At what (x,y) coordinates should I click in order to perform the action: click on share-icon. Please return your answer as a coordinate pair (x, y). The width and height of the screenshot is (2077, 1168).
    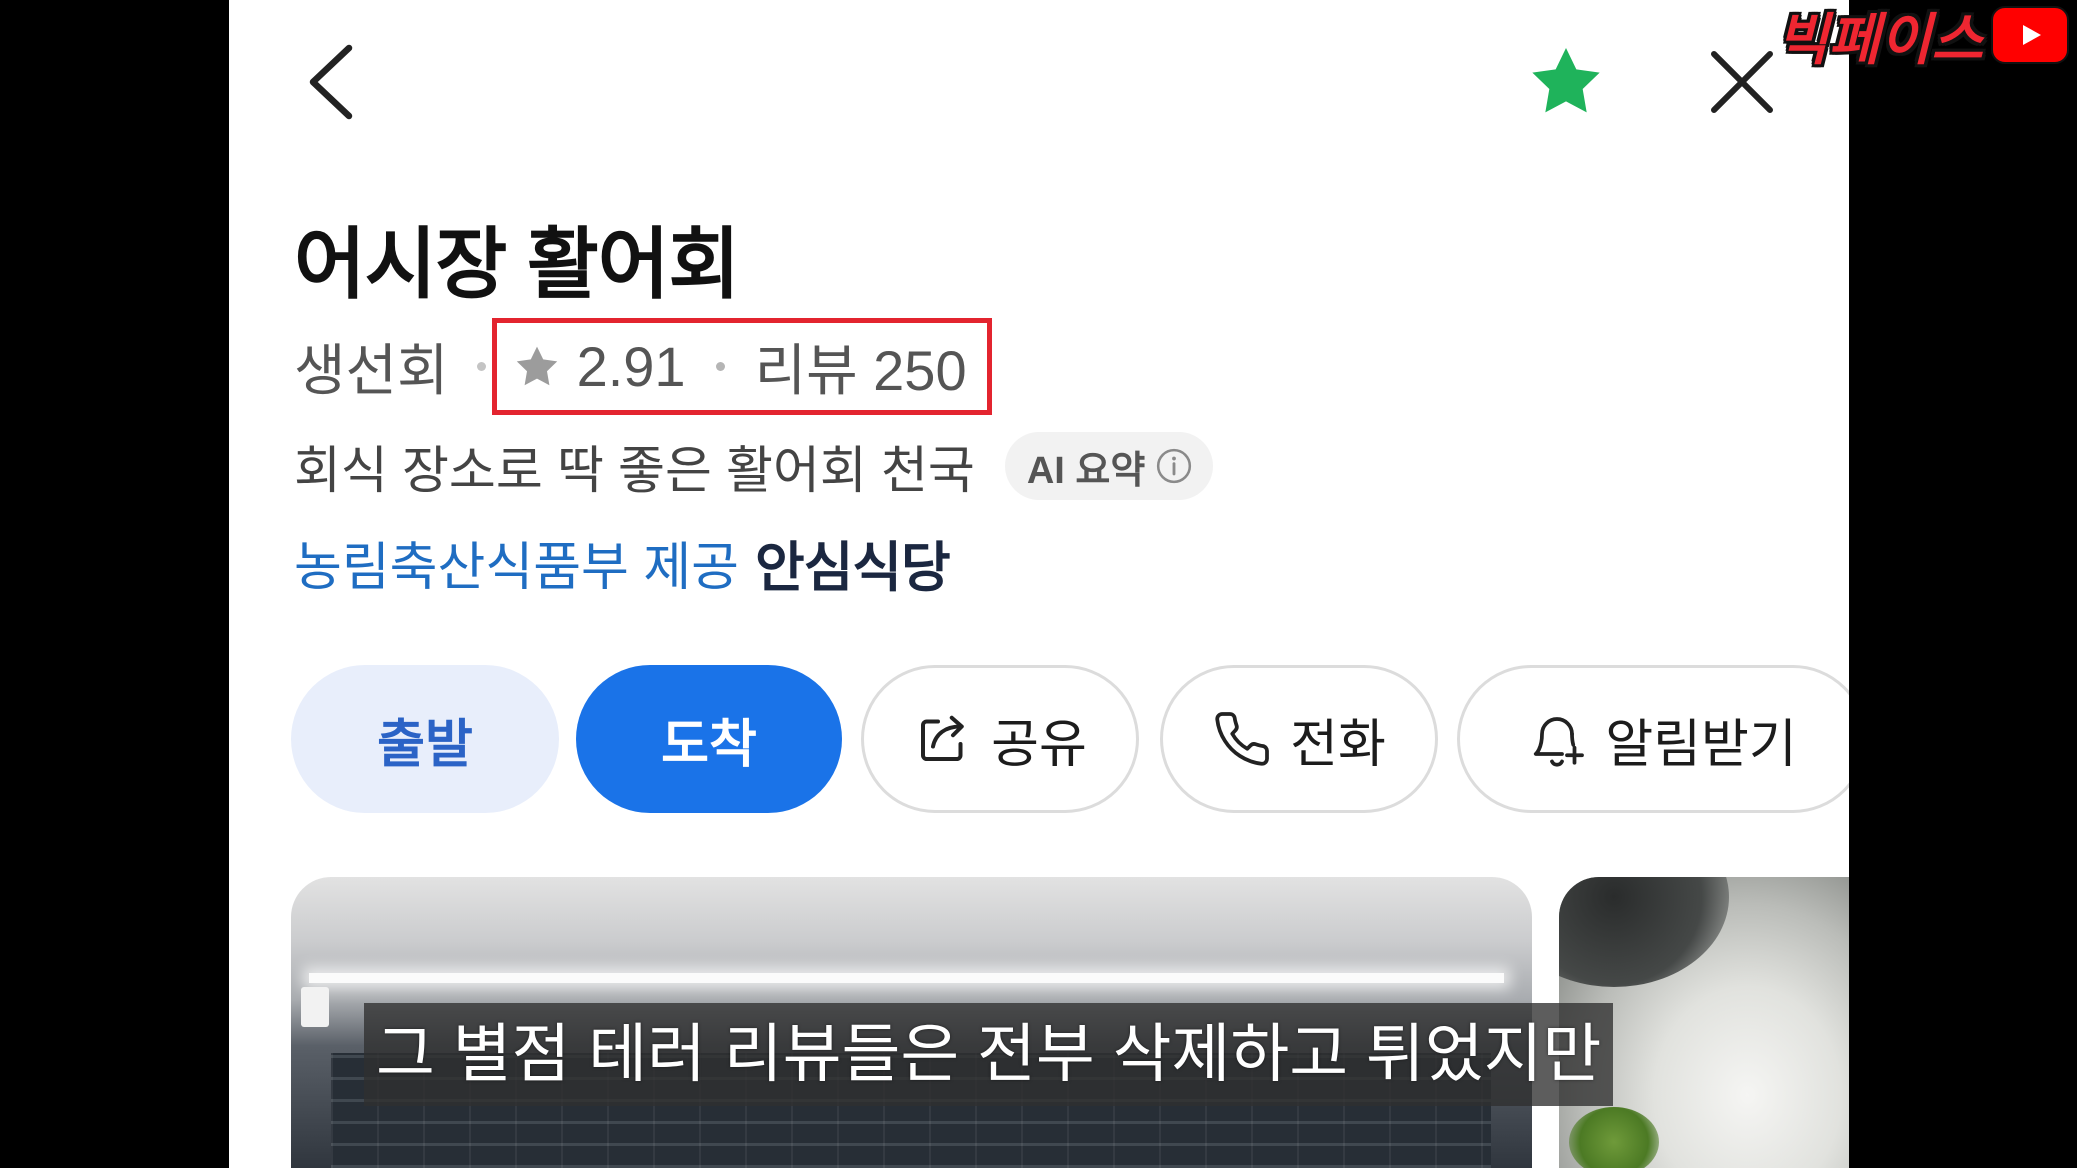
    Looking at the image, I should click on (942, 738).